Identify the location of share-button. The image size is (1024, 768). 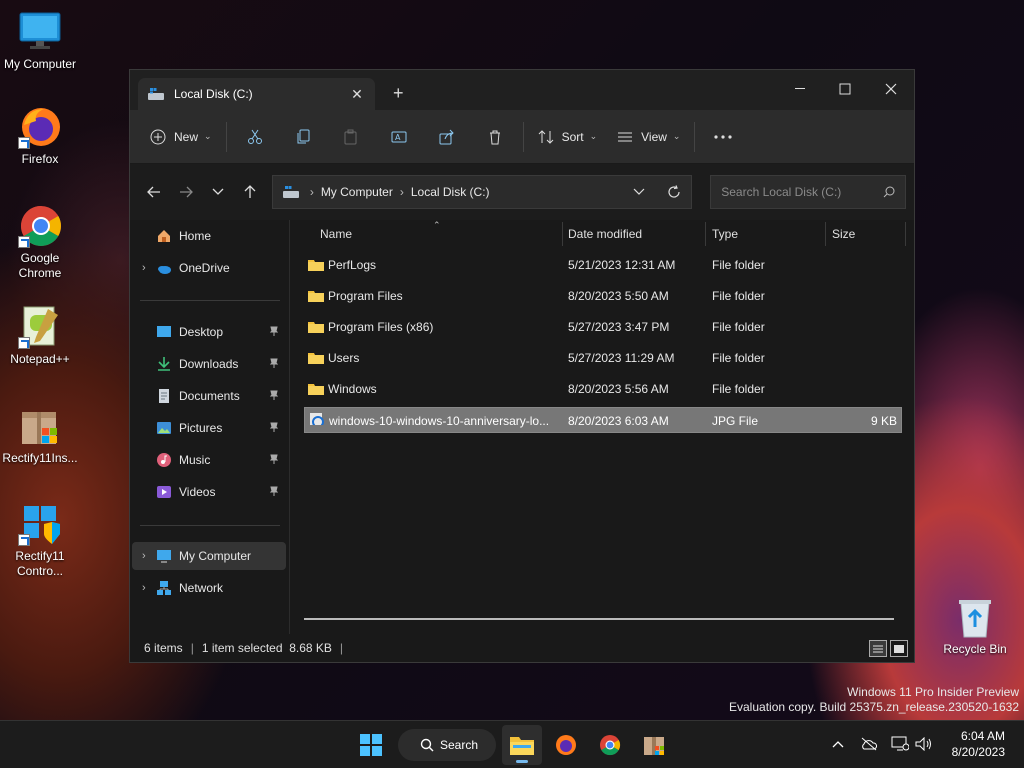
(447, 137).